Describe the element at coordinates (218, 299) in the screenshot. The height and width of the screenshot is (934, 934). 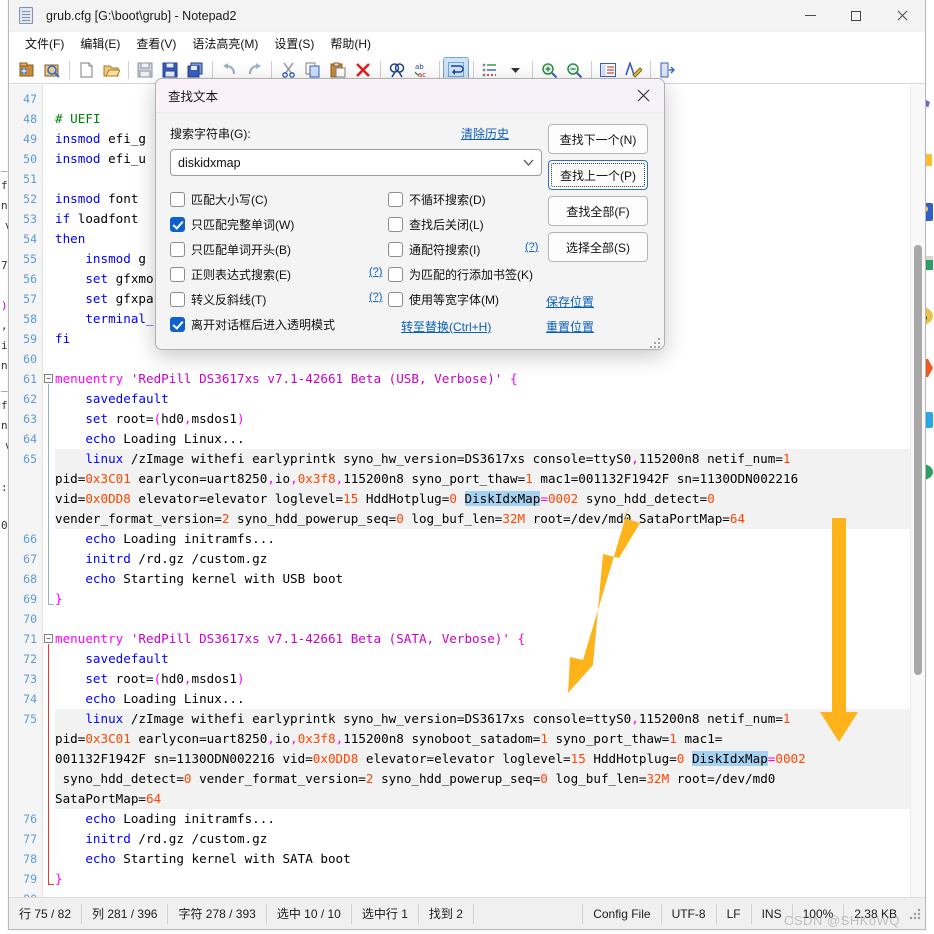
I see `checkbox-escape-backslash: 转义反斜线(T)` at that location.